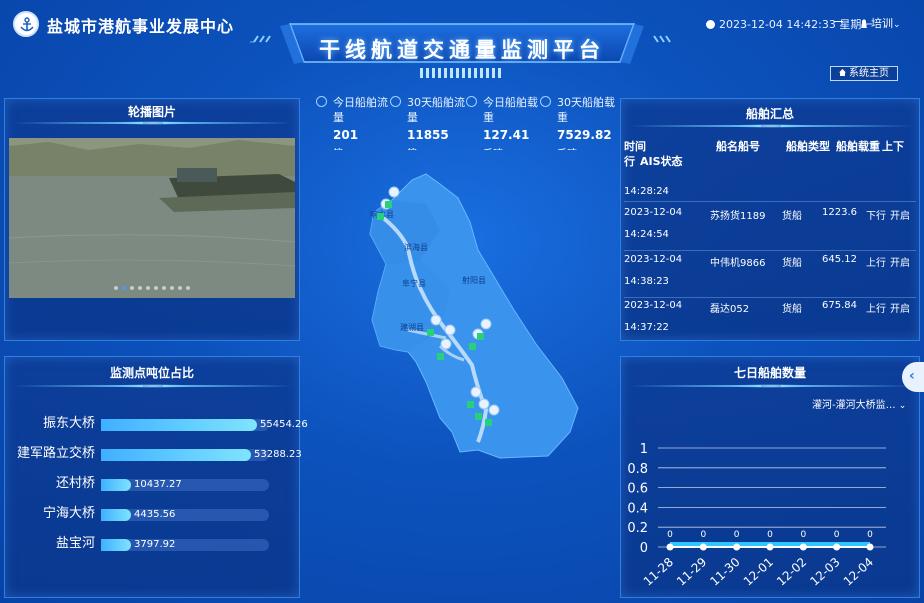 The height and width of the screenshot is (603, 924). What do you see at coordinates (738, 263) in the screenshot?
I see `row-ship-name: 中伟机9866` at bounding box center [738, 263].